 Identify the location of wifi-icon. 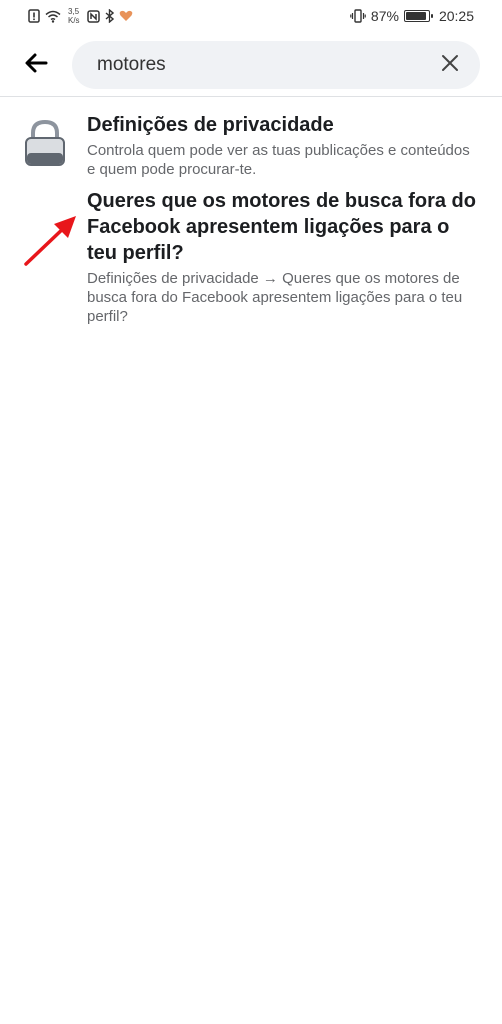
(53, 16).